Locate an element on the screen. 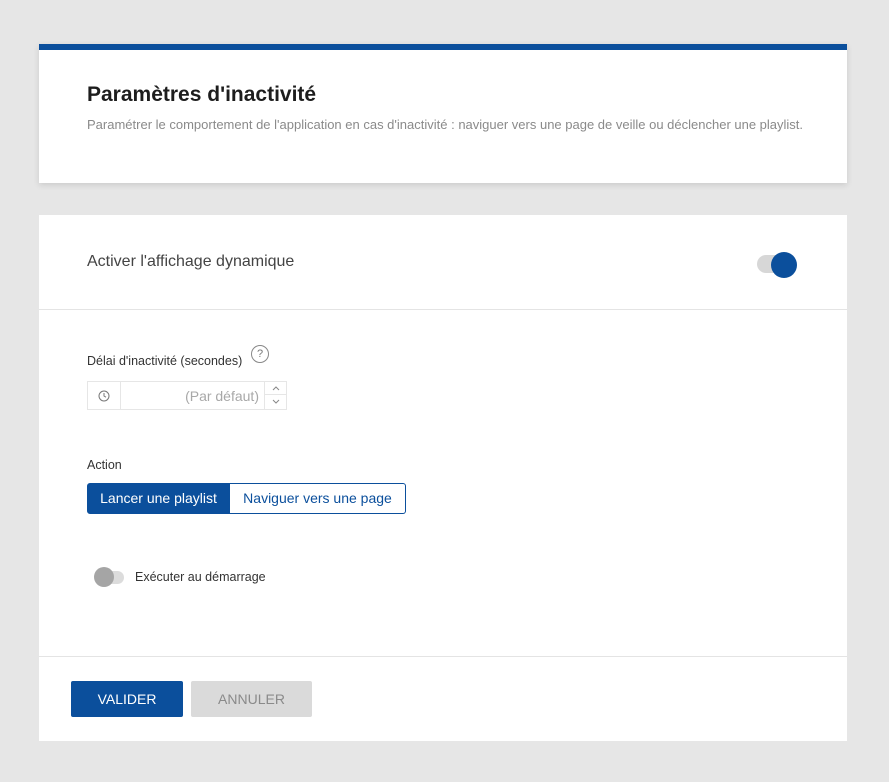  clock-icon is located at coordinates (104, 395).